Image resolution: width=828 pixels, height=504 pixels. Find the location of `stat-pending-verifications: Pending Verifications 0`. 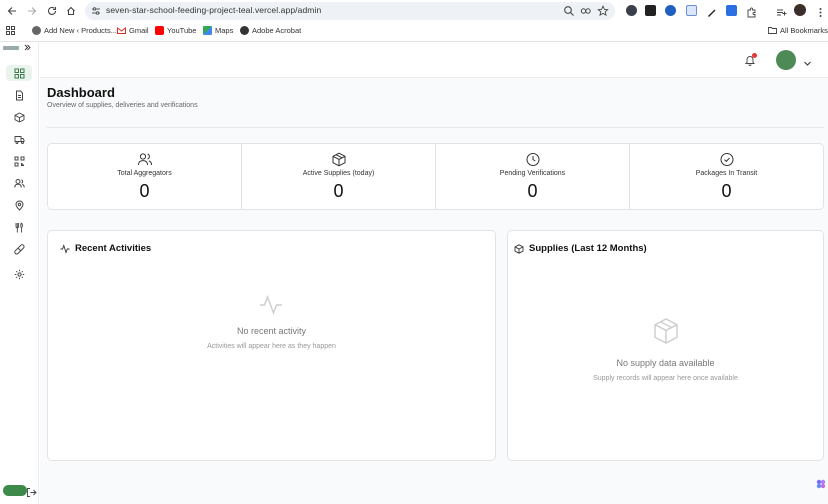

stat-pending-verifications: Pending Verifications 0 is located at coordinates (533, 176).